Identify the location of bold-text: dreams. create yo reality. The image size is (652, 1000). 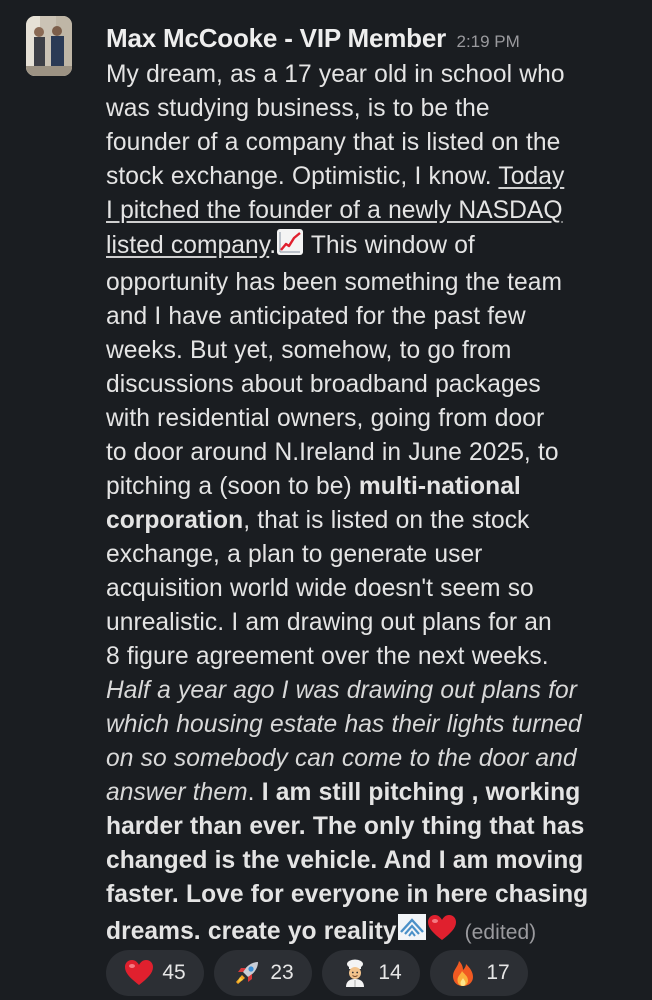
(251, 931).